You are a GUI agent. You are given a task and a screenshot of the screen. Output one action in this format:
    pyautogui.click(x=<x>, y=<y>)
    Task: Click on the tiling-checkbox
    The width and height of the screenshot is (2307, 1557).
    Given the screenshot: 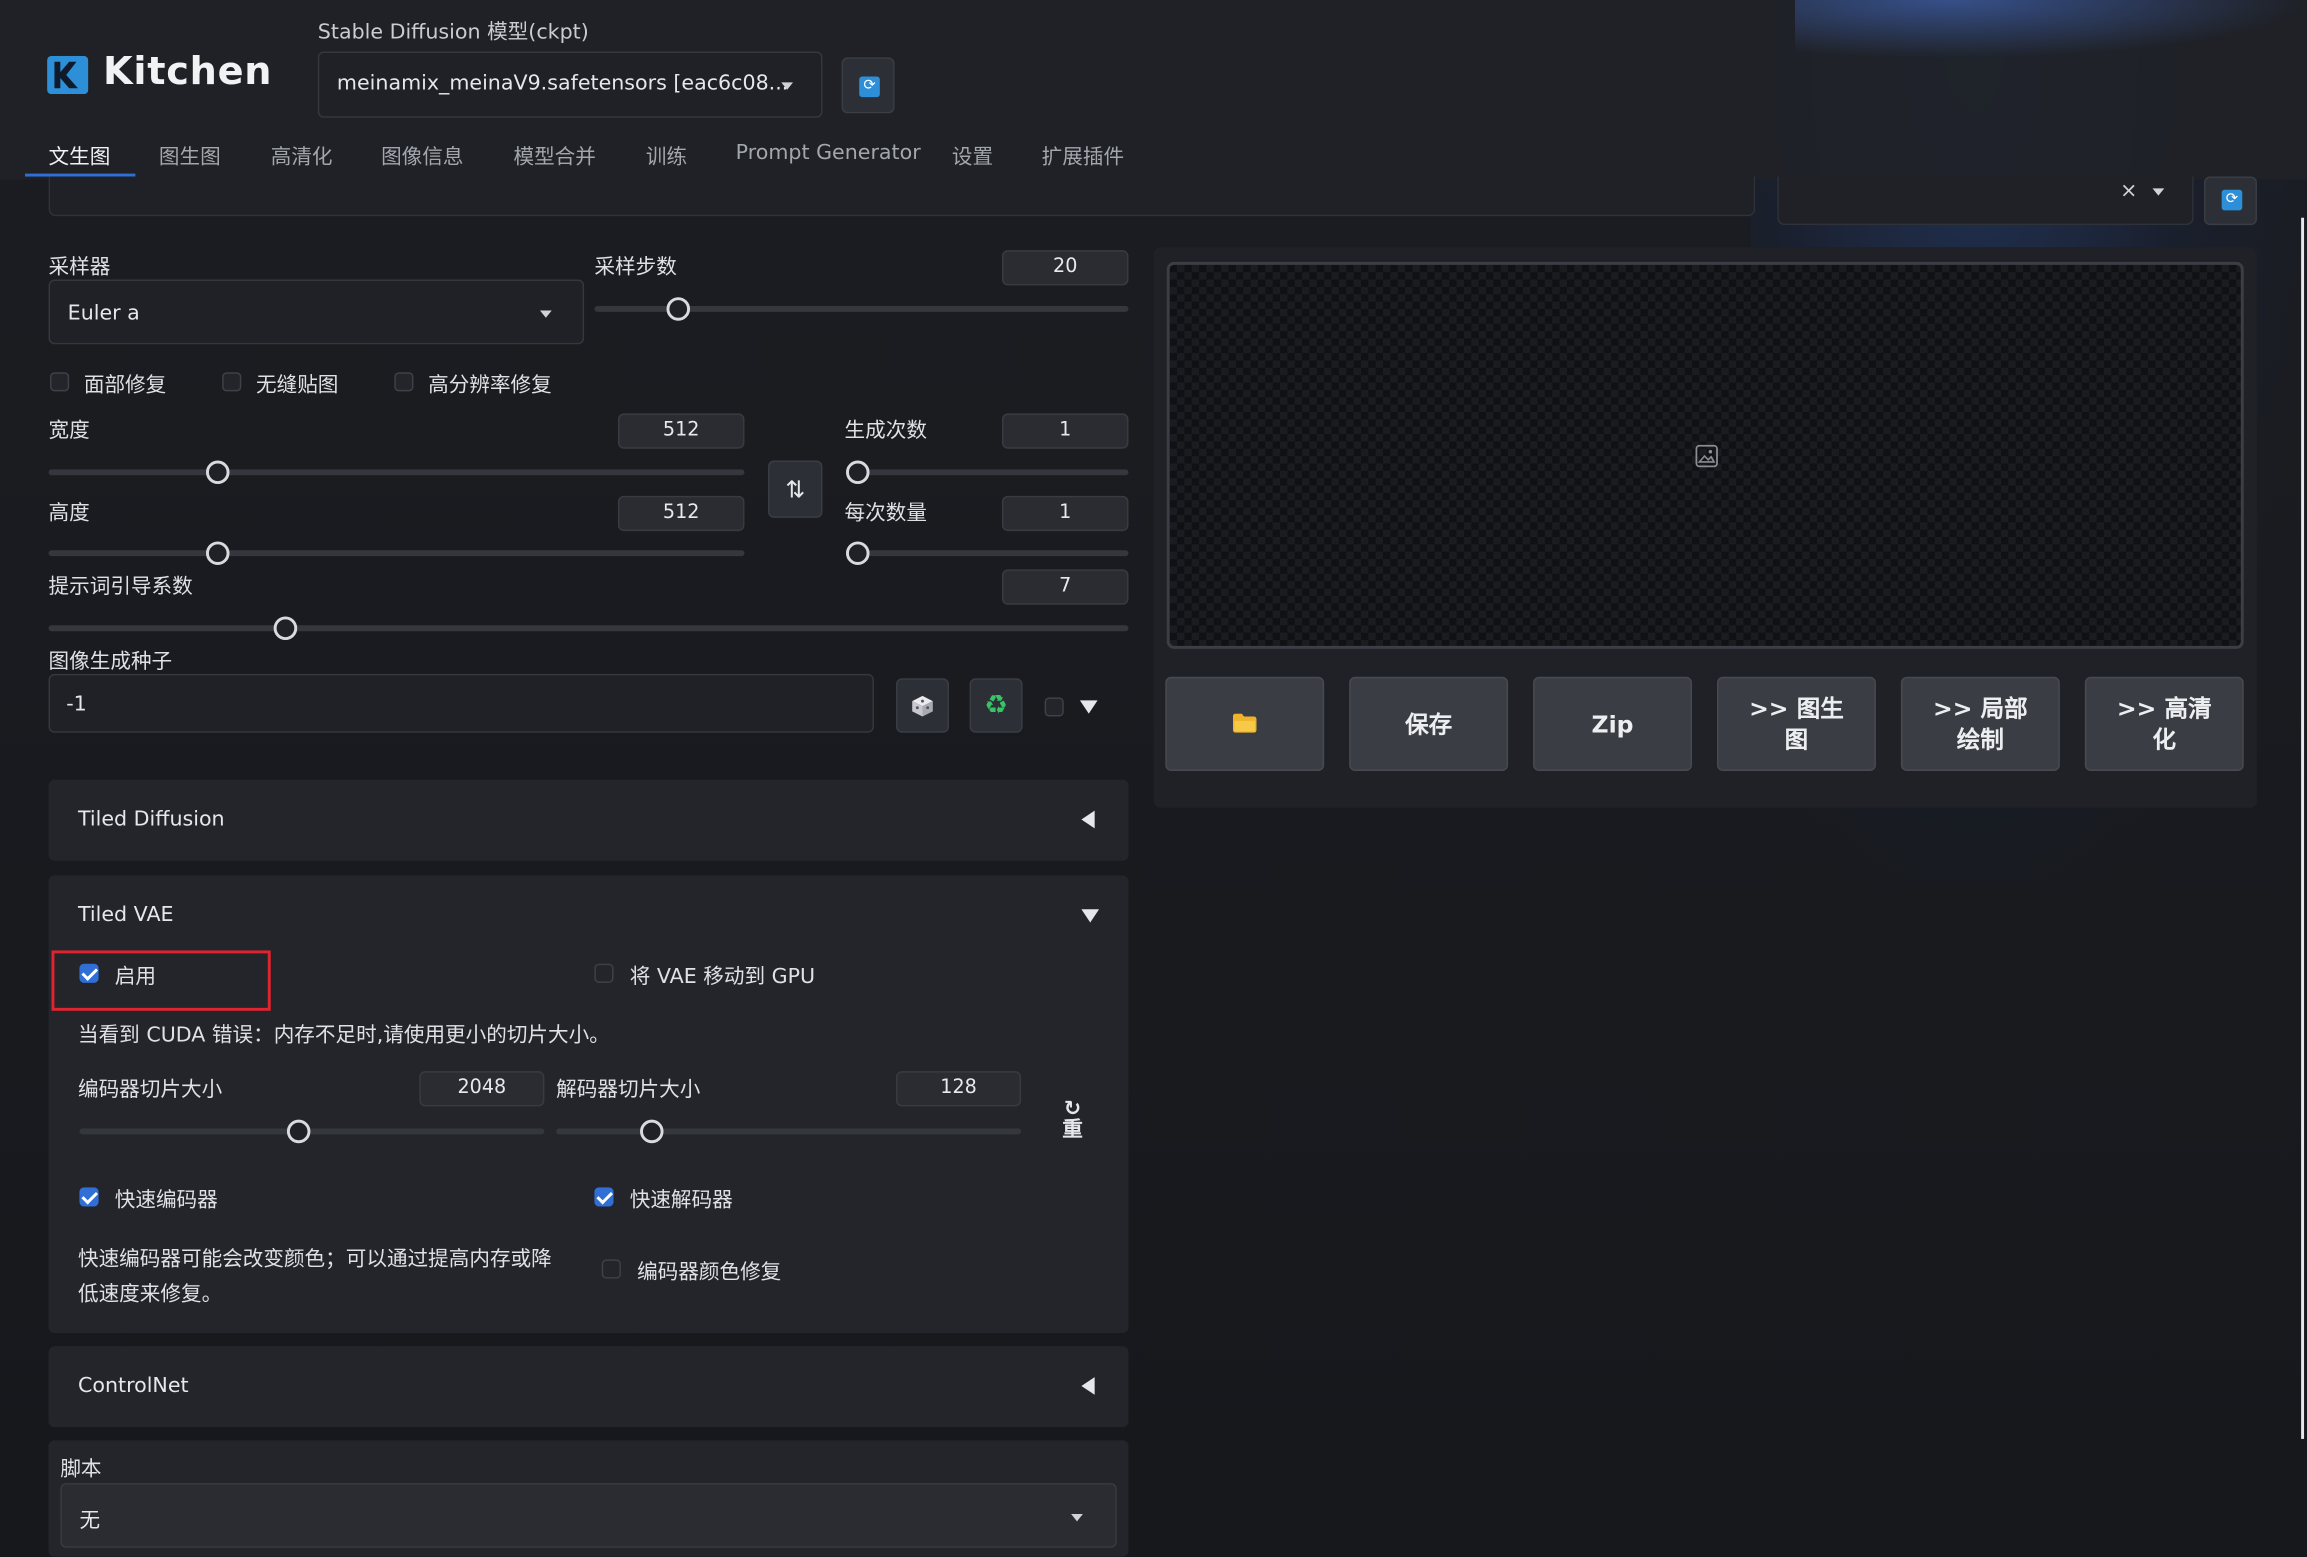 What is the action you would take?
    pyautogui.click(x=232, y=382)
    